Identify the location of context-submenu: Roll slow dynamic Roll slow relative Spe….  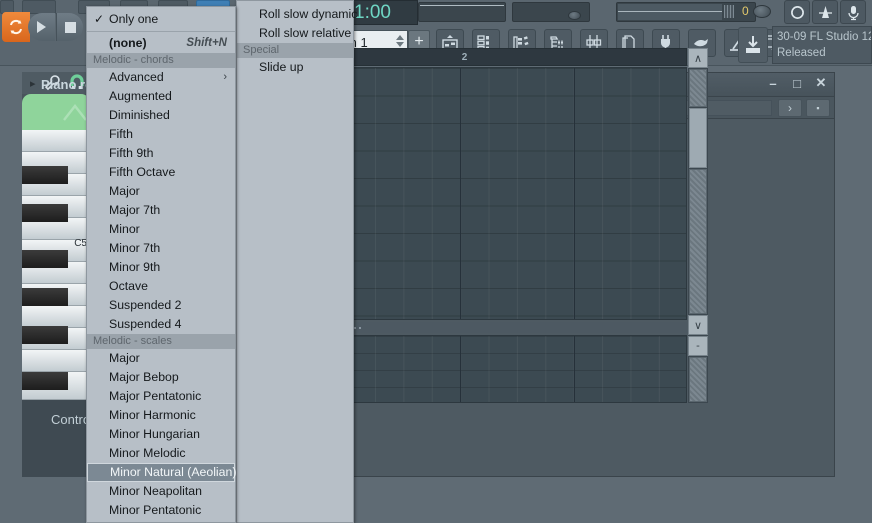
(296, 261).